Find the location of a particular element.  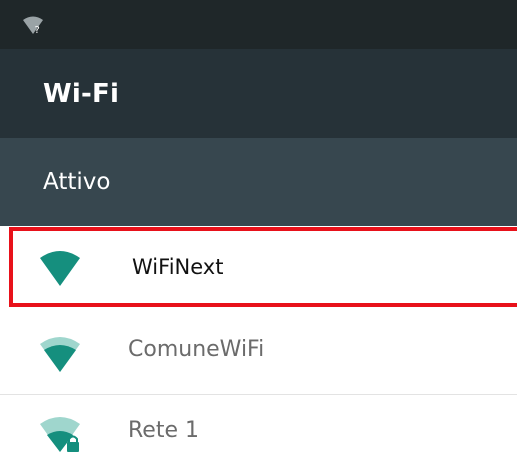

status-bar: ? is located at coordinates (258, 24).